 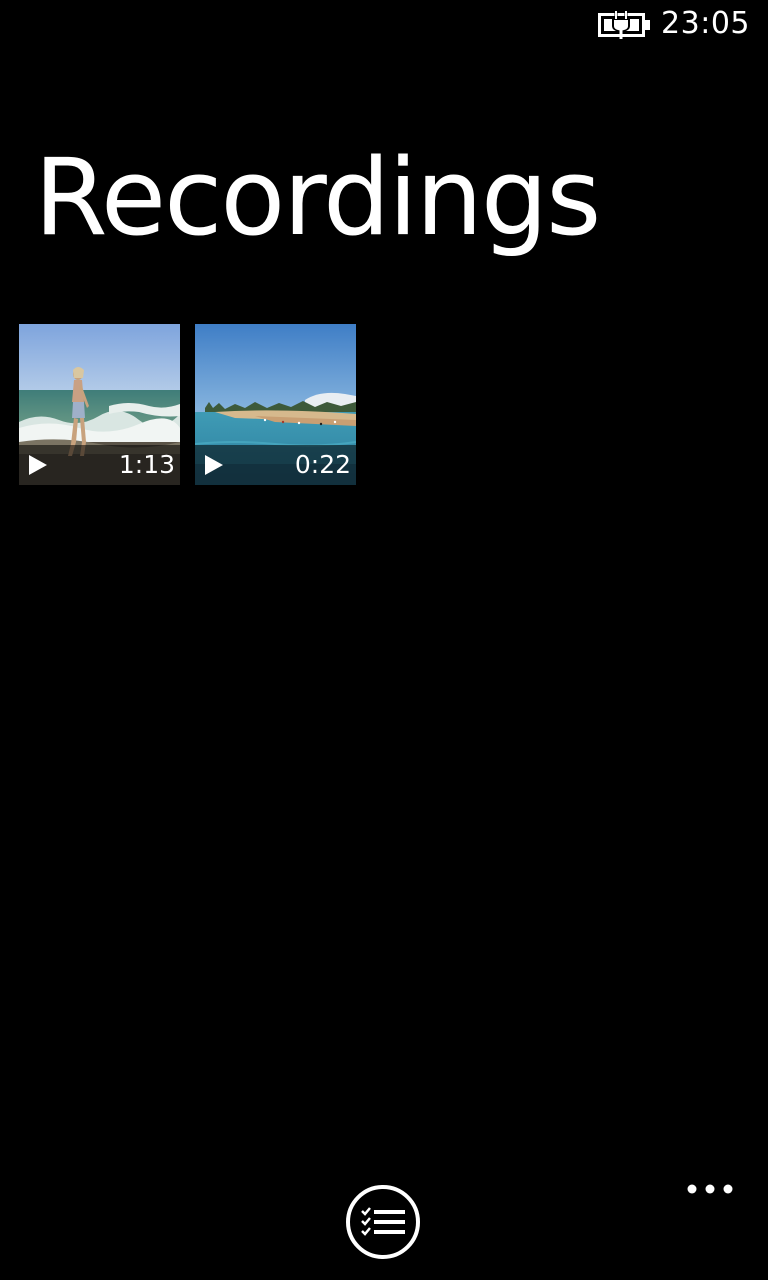 I want to click on status-bar: 23:05, so click(x=384, y=24).